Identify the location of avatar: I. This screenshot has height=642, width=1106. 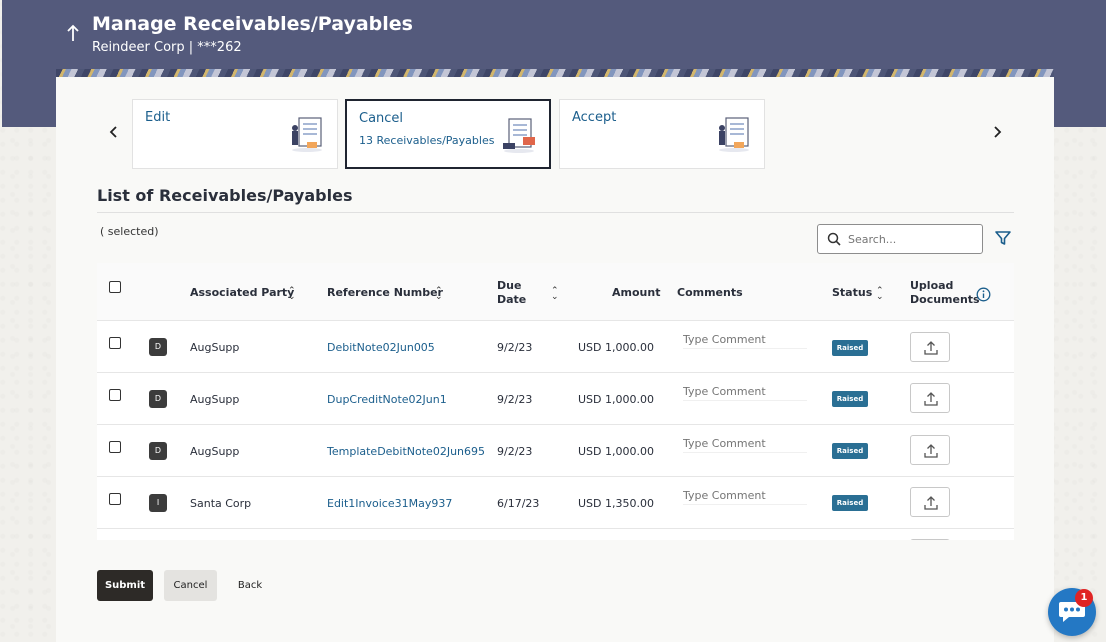
(158, 503).